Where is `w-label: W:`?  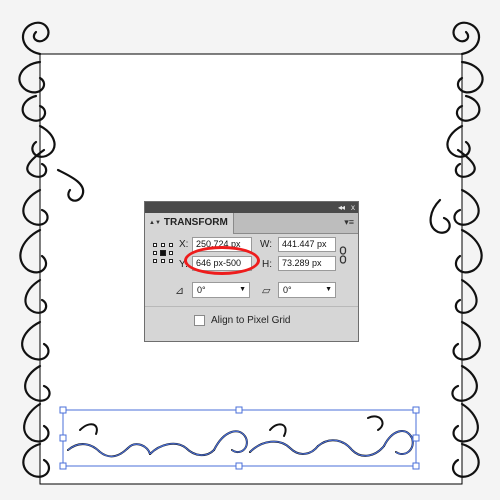 w-label: W: is located at coordinates (266, 244).